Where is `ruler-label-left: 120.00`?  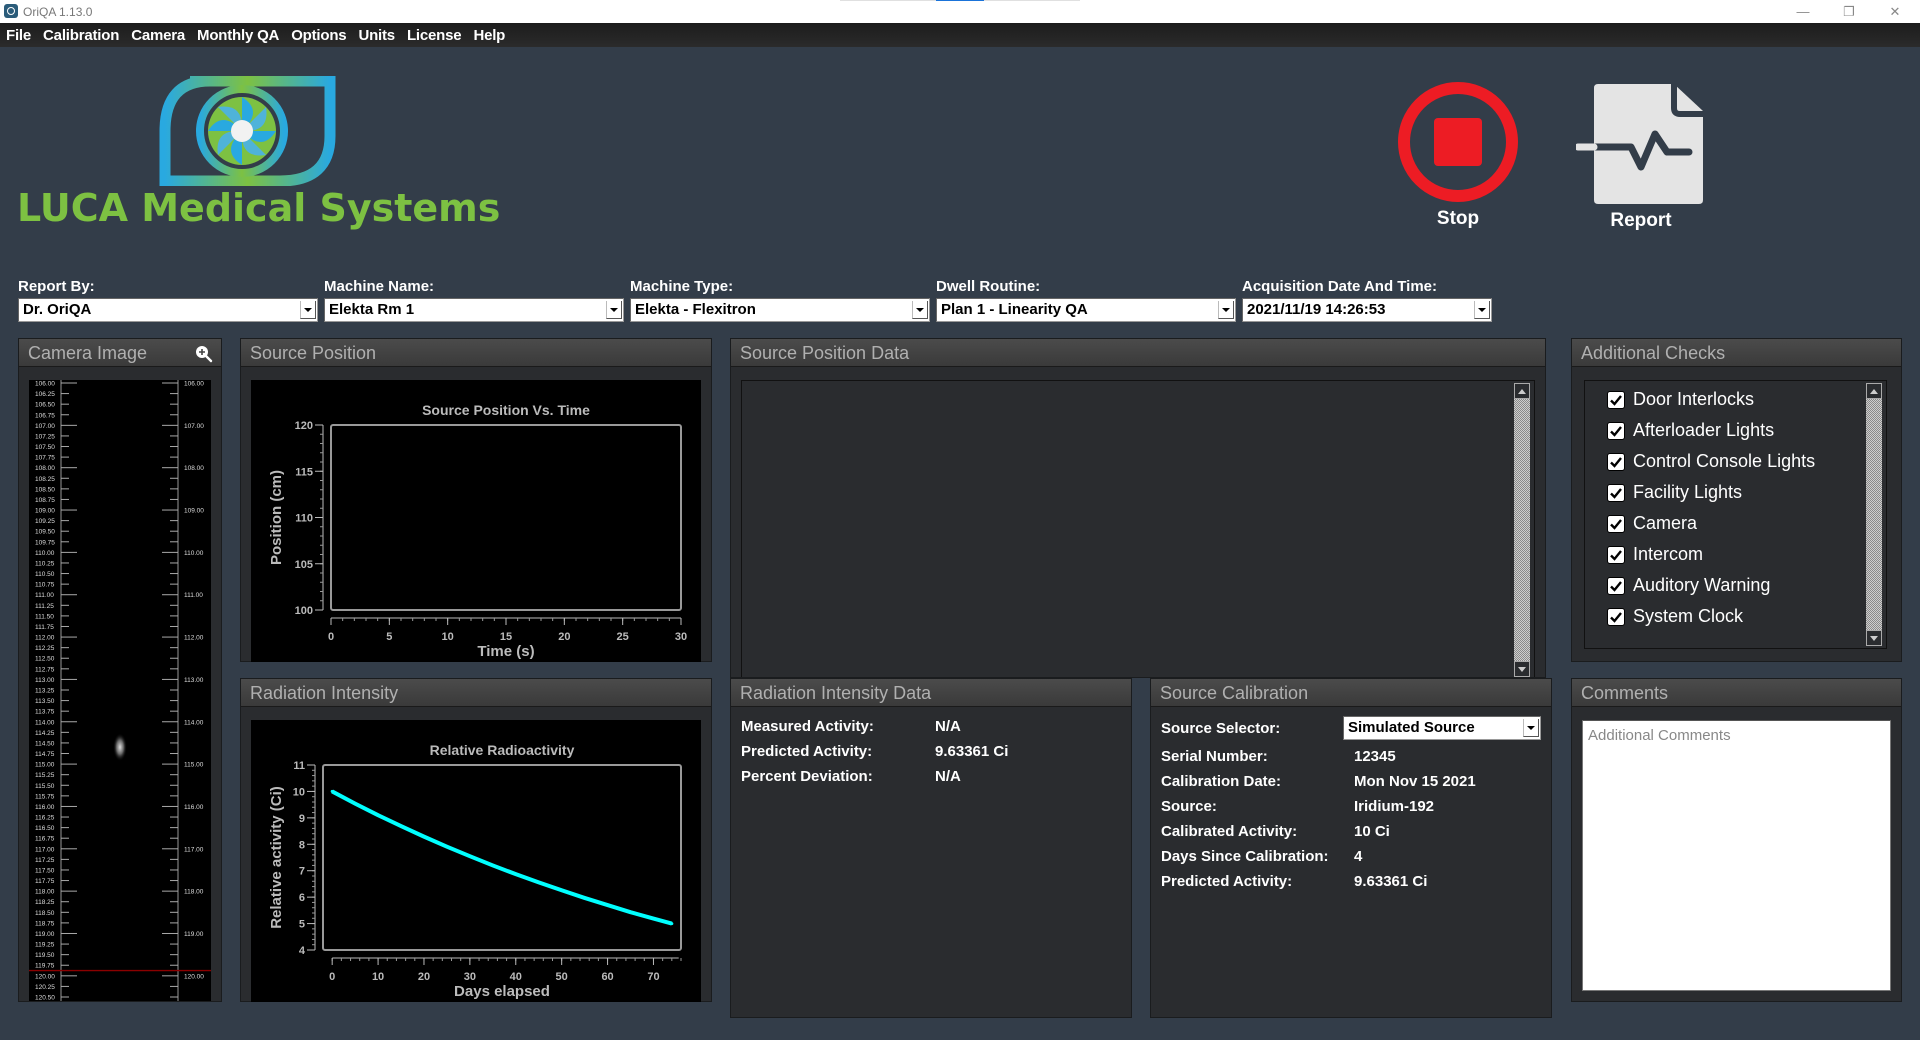 ruler-label-left: 120.00 is located at coordinates (45, 976).